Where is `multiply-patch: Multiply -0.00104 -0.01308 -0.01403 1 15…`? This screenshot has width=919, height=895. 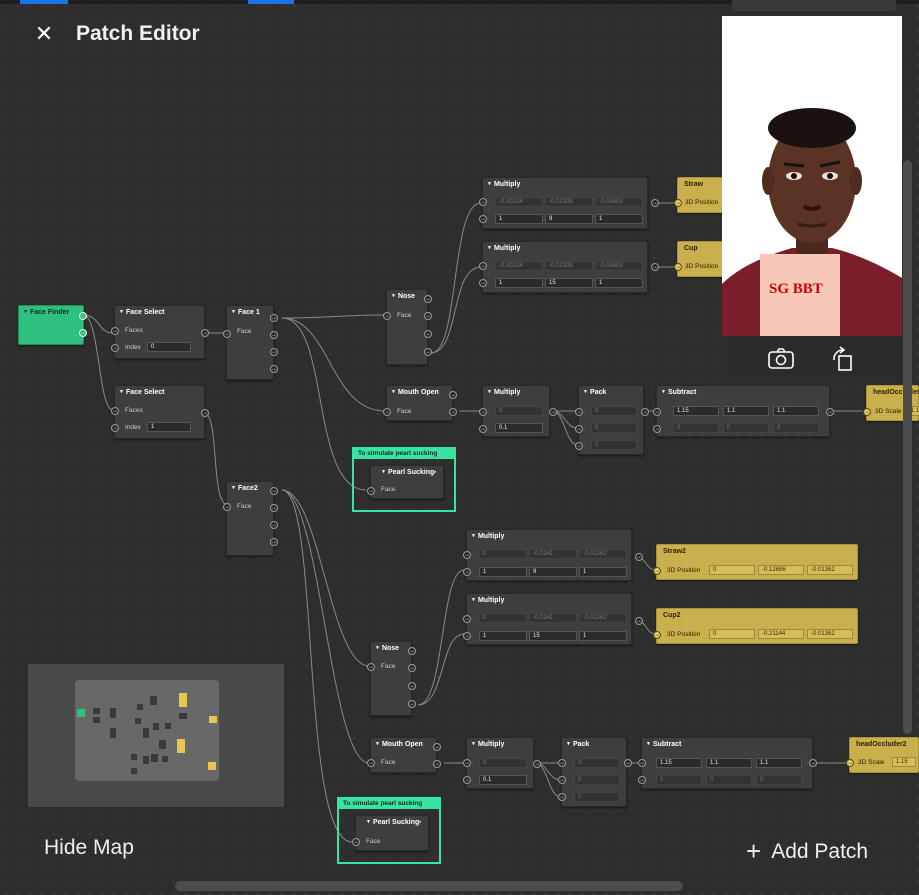 multiply-patch: Multiply -0.00104 -0.01308 -0.01403 1 15… is located at coordinates (569, 267).